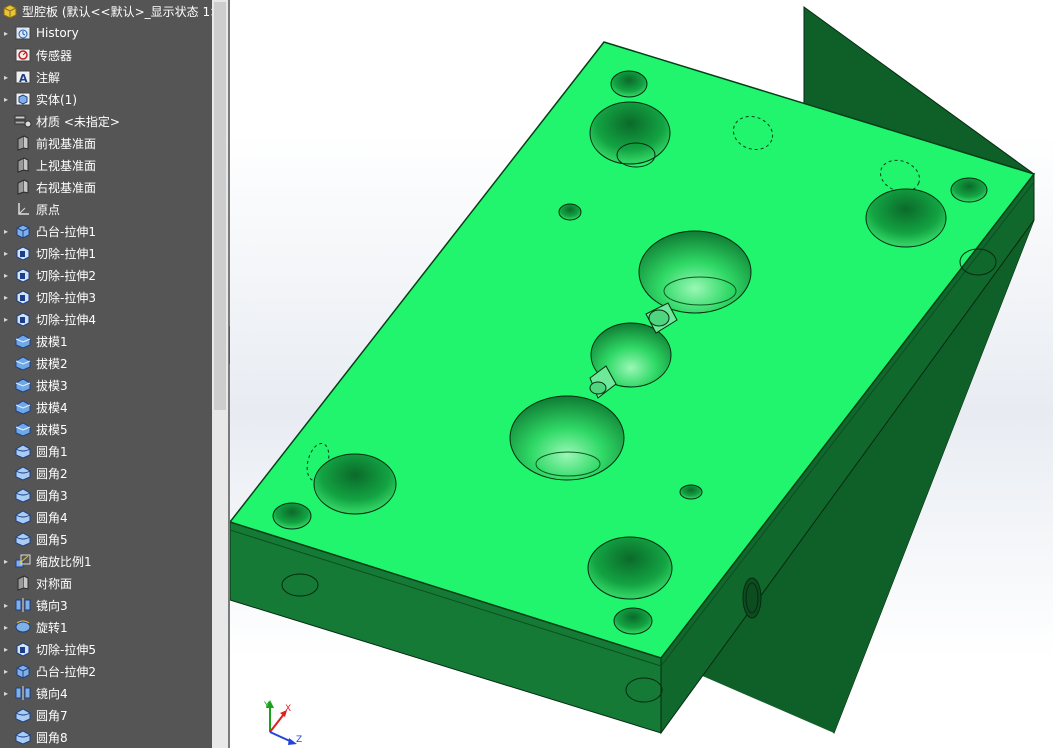  What do you see at coordinates (52, 473) in the screenshot?
I see `tree-item-label: 圆角2` at bounding box center [52, 473].